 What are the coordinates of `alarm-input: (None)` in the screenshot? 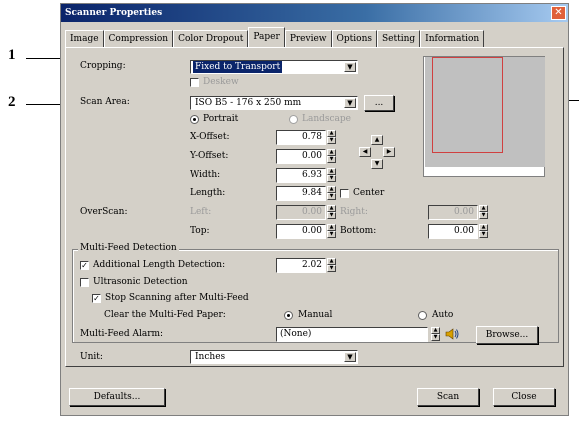 It's located at (352, 334).